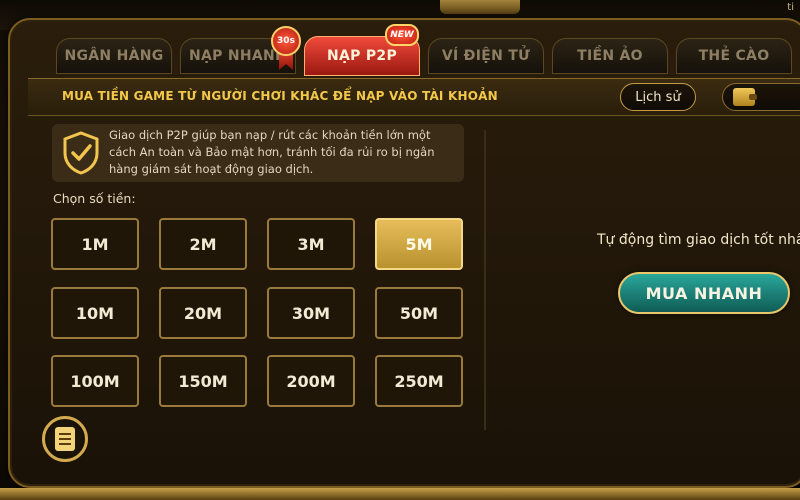 This screenshot has width=800, height=500. What do you see at coordinates (704, 293) in the screenshot?
I see `quick-buy-button: MUA NHANH` at bounding box center [704, 293].